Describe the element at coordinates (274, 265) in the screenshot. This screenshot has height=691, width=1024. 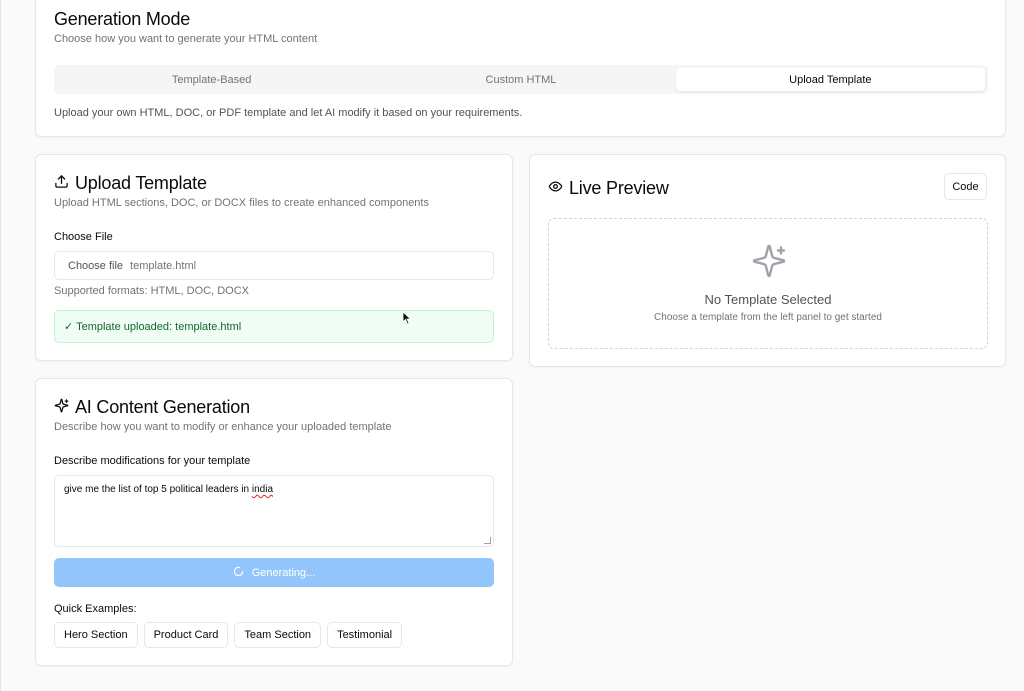
I see `file-input: Choose file template.html` at that location.